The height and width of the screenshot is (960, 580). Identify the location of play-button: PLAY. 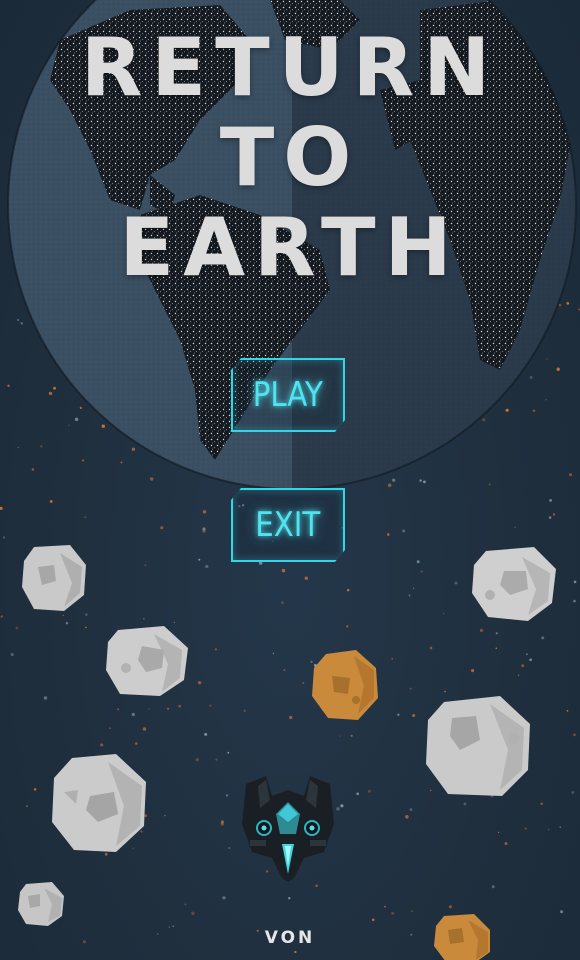
(288, 395).